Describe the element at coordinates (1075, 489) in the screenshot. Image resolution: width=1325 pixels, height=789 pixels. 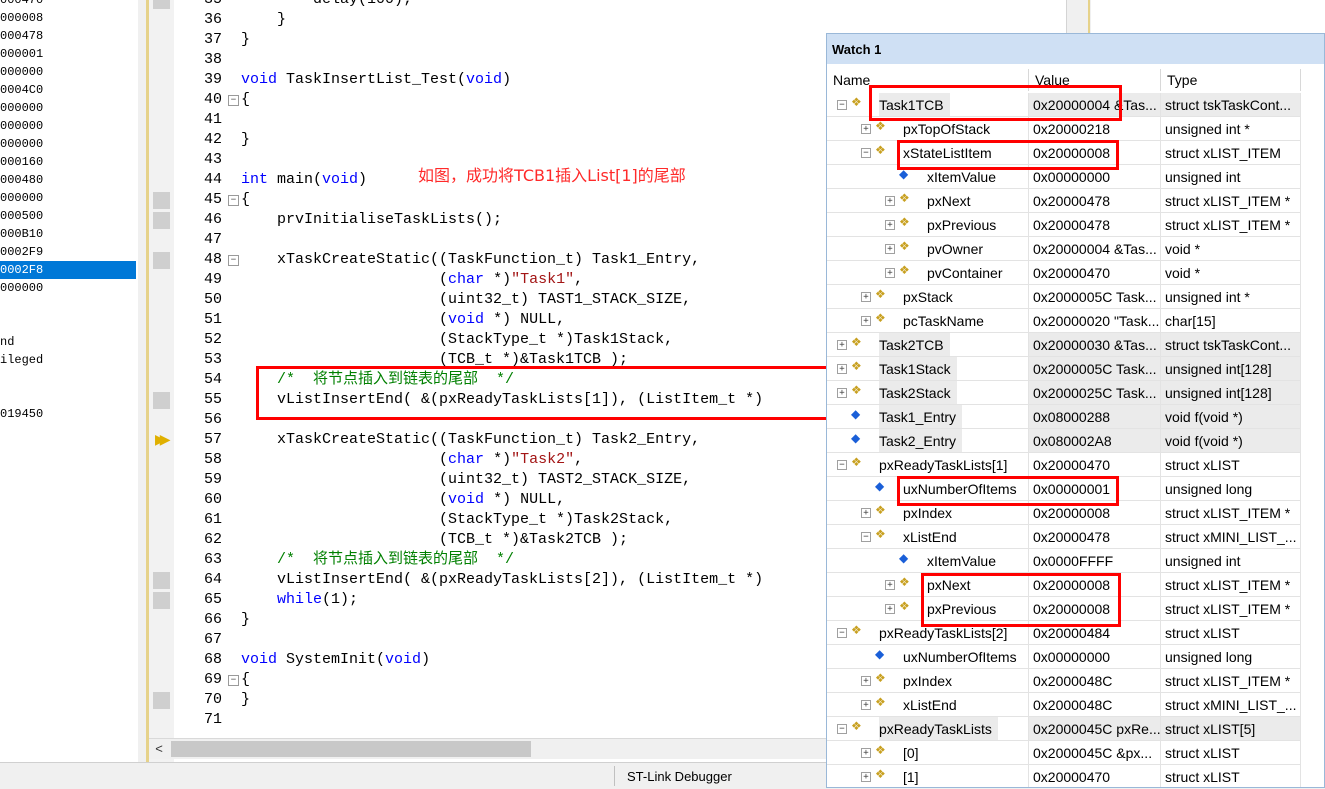
I see `watch-row: ◆ uxNumberOfItems 0x00000001 unsigned long` at that location.